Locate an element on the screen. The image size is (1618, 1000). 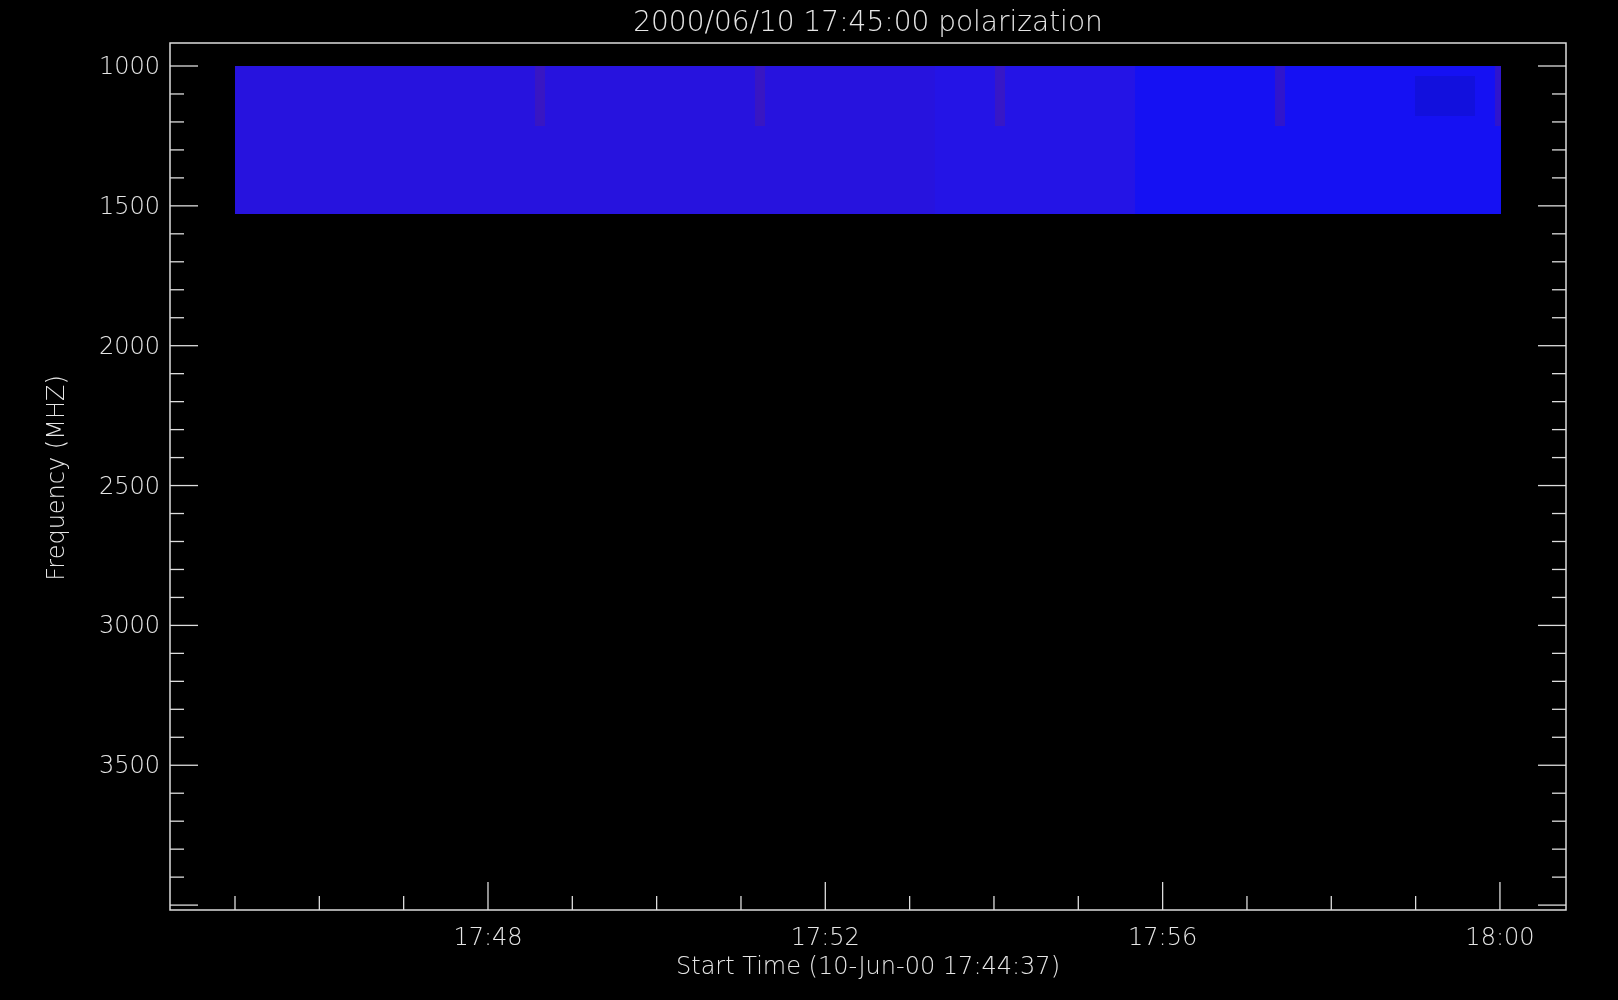
y-tick-label: 2500 is located at coordinates (129, 485).